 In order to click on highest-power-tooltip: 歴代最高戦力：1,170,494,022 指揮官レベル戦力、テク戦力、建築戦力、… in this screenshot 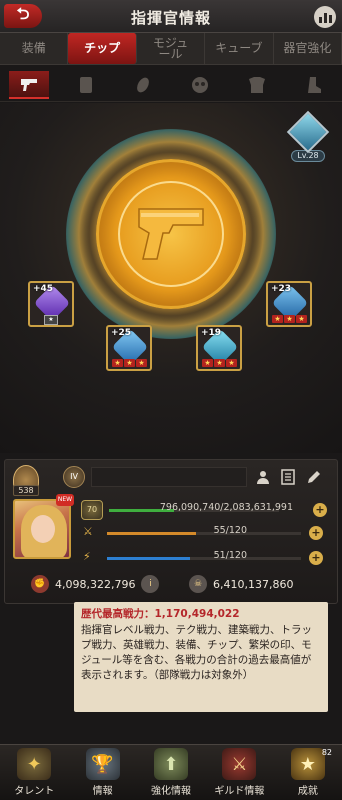, I will do `click(201, 657)`.